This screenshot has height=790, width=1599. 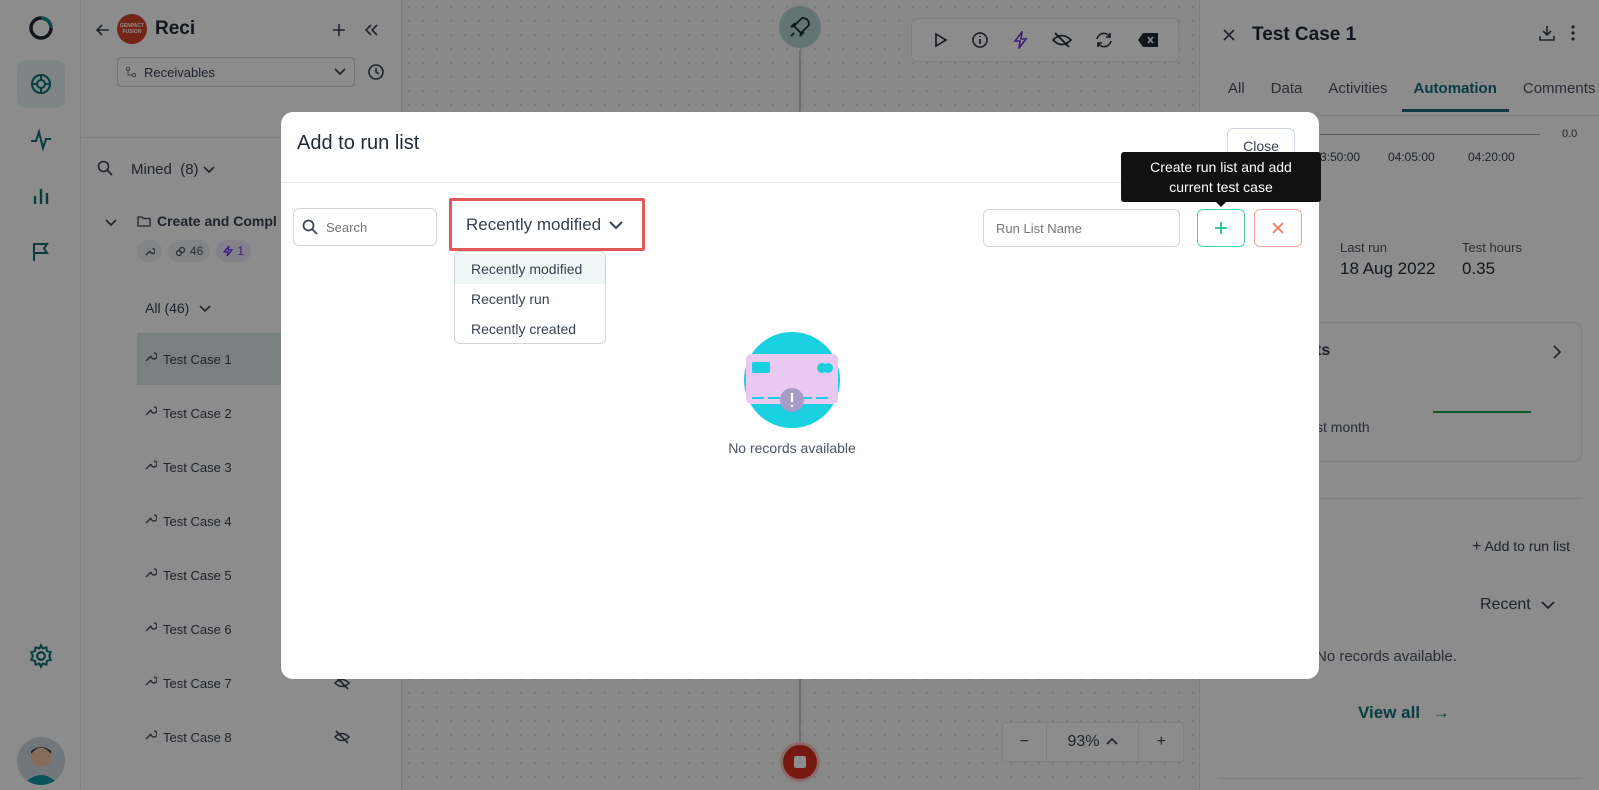 I want to click on plus-icon, so click(x=1221, y=228).